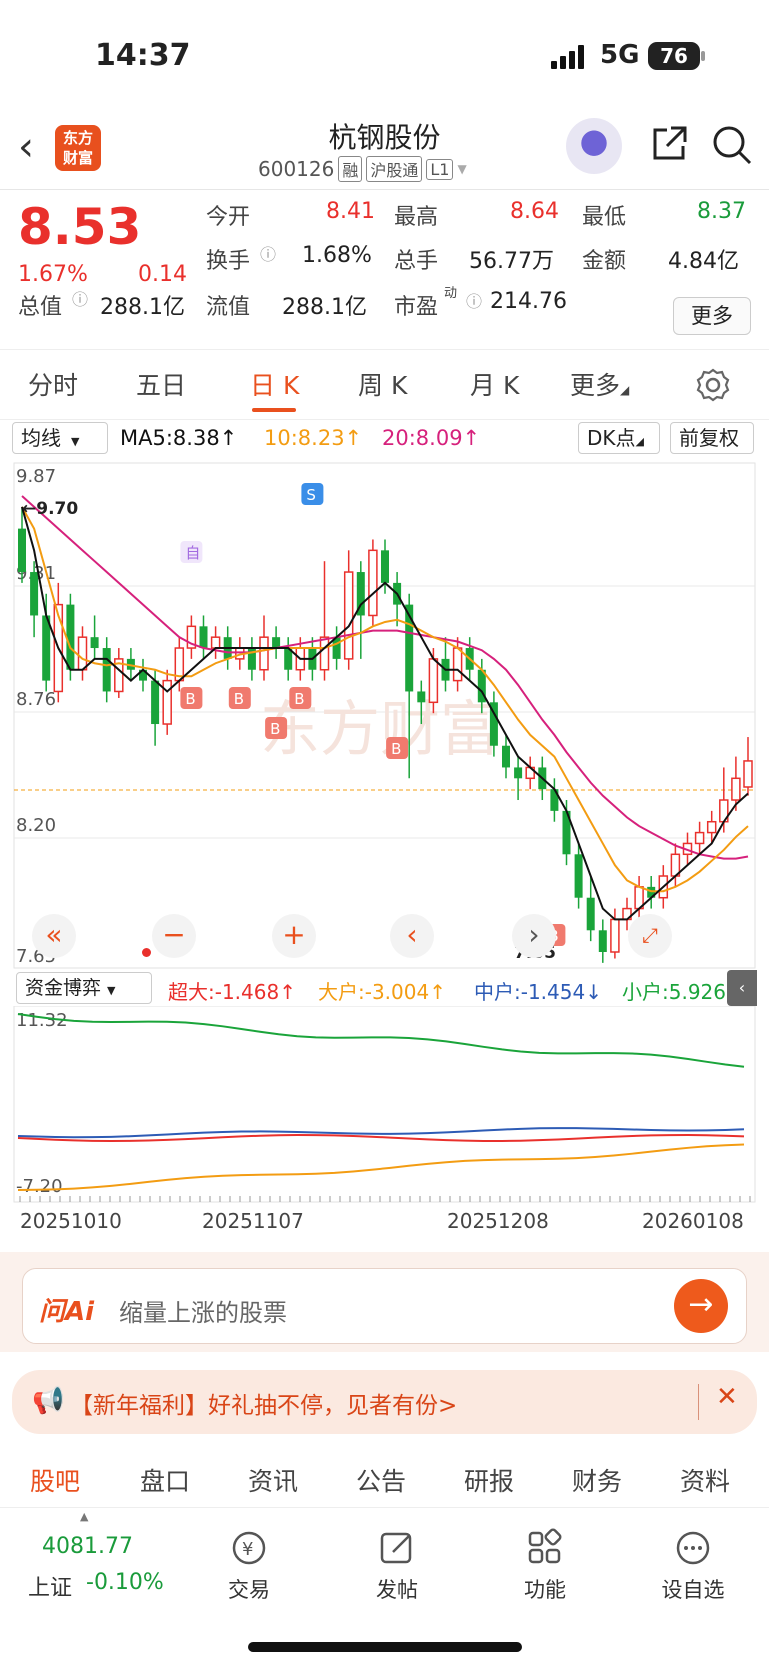 This screenshot has height=1665, width=769. I want to click on tab-depth: 盘口, so click(165, 1480).